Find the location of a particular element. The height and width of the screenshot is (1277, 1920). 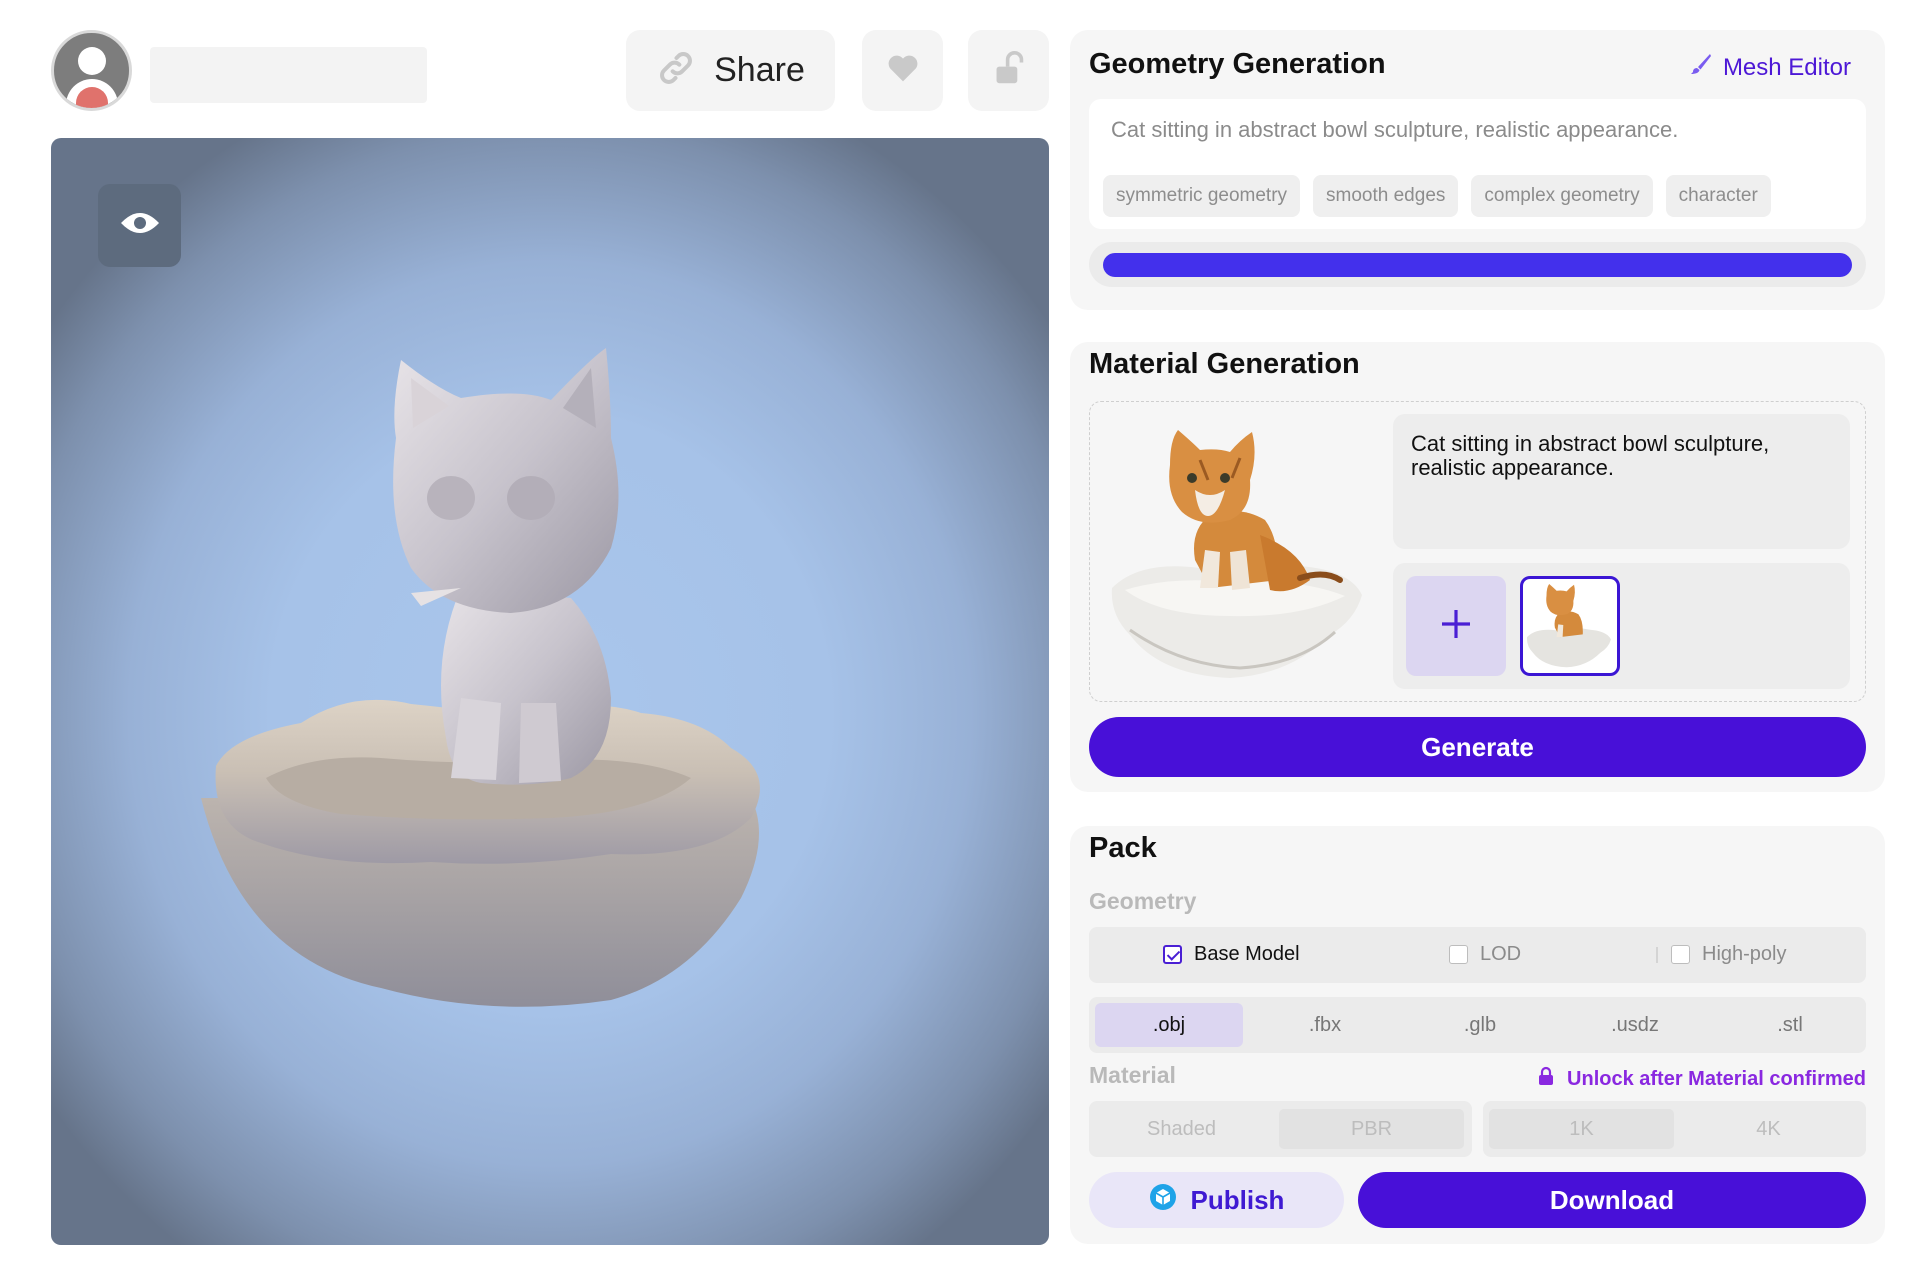

heart-icon is located at coordinates (903, 70).